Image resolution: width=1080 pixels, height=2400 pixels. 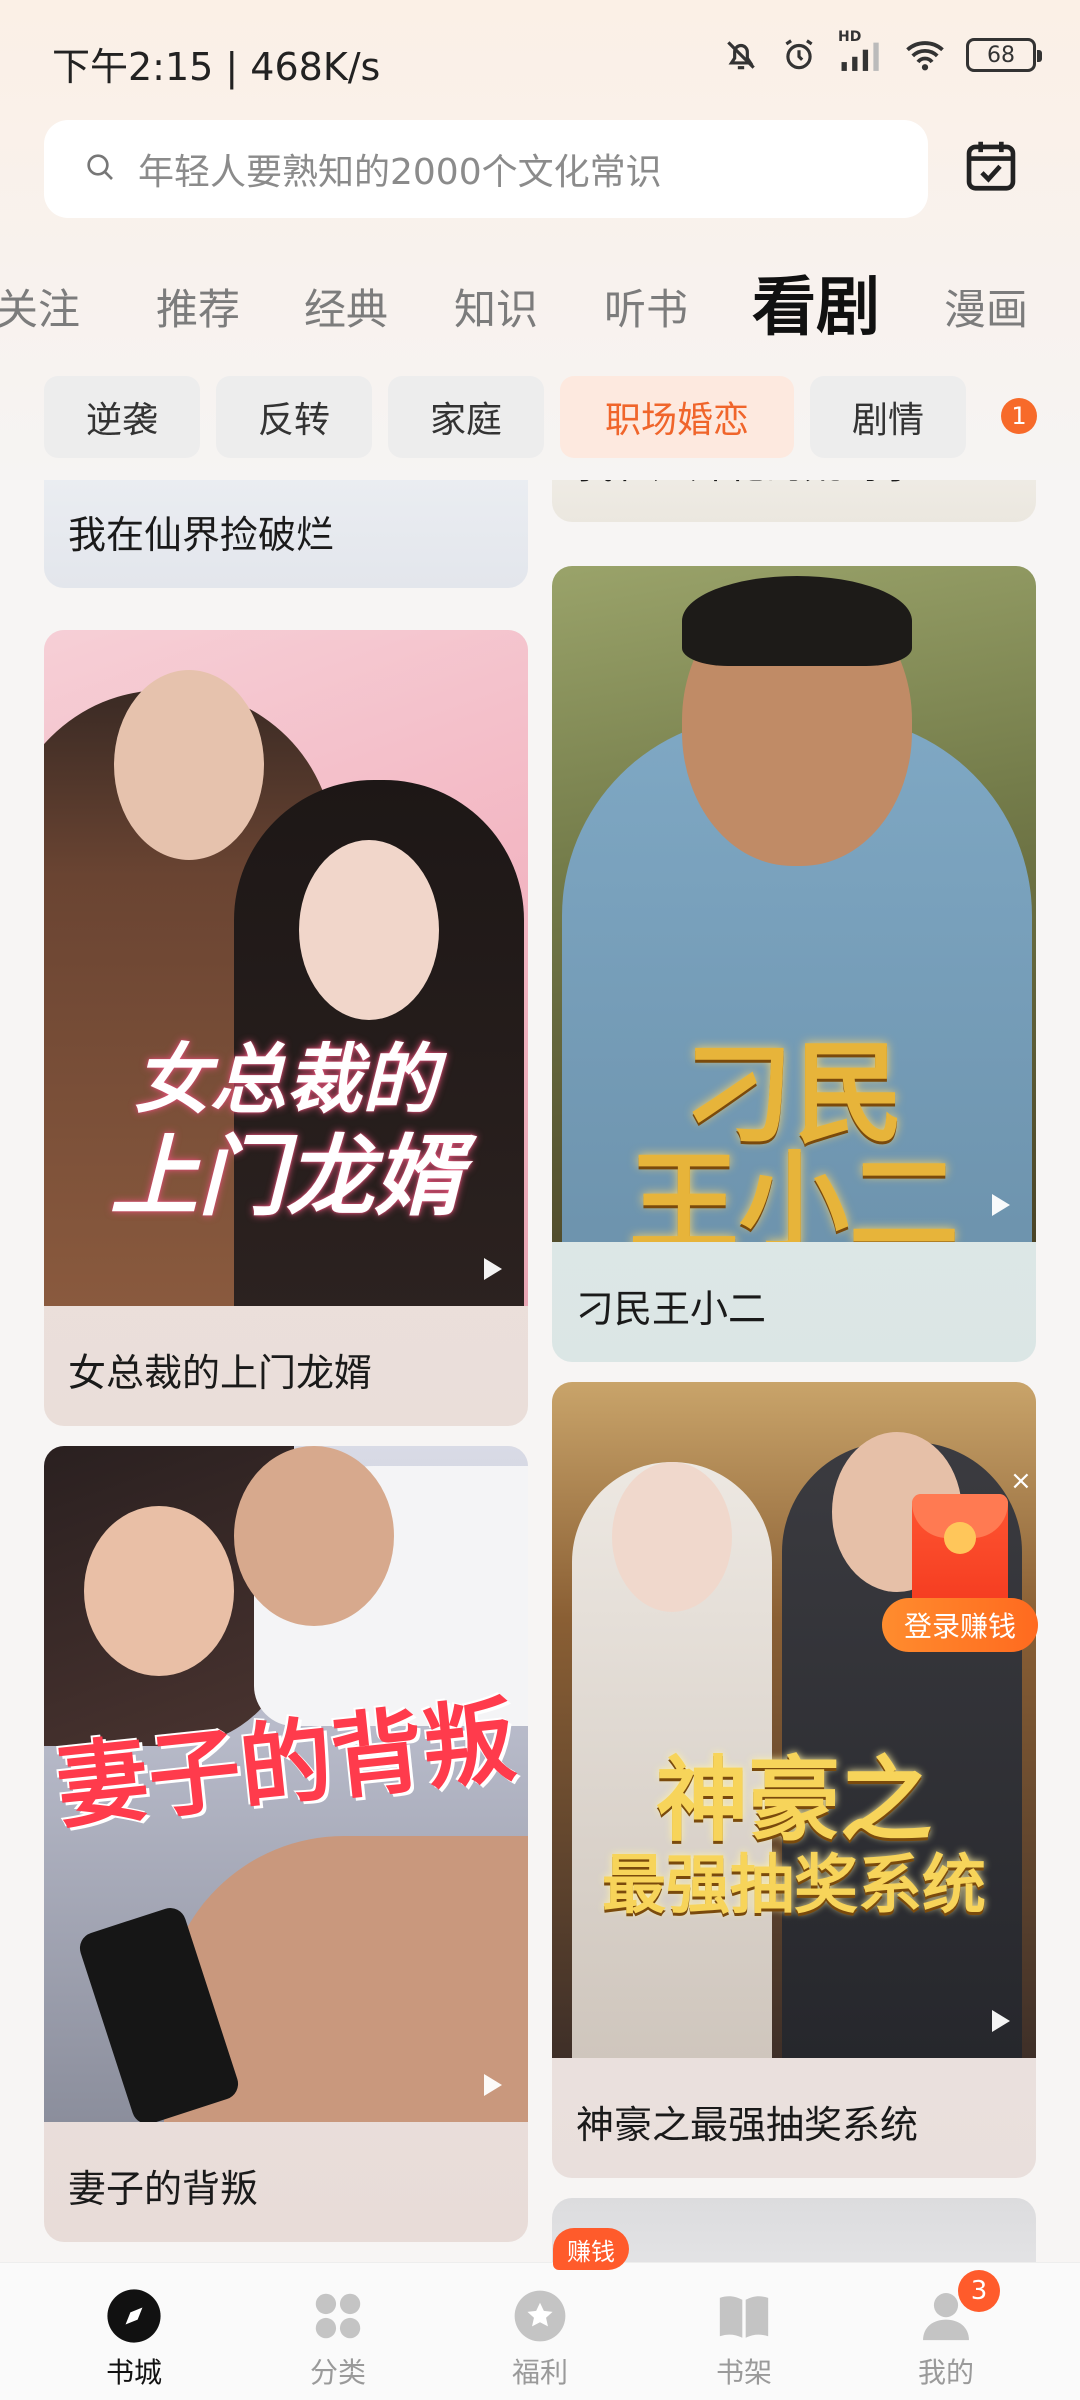 What do you see at coordinates (960, 1625) in the screenshot?
I see `login-earn-button: 登录赚钱` at bounding box center [960, 1625].